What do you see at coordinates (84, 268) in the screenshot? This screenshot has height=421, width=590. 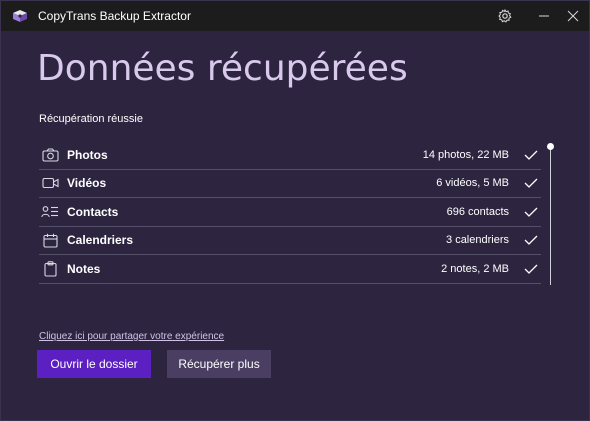 I see `item-label: Notes` at bounding box center [84, 268].